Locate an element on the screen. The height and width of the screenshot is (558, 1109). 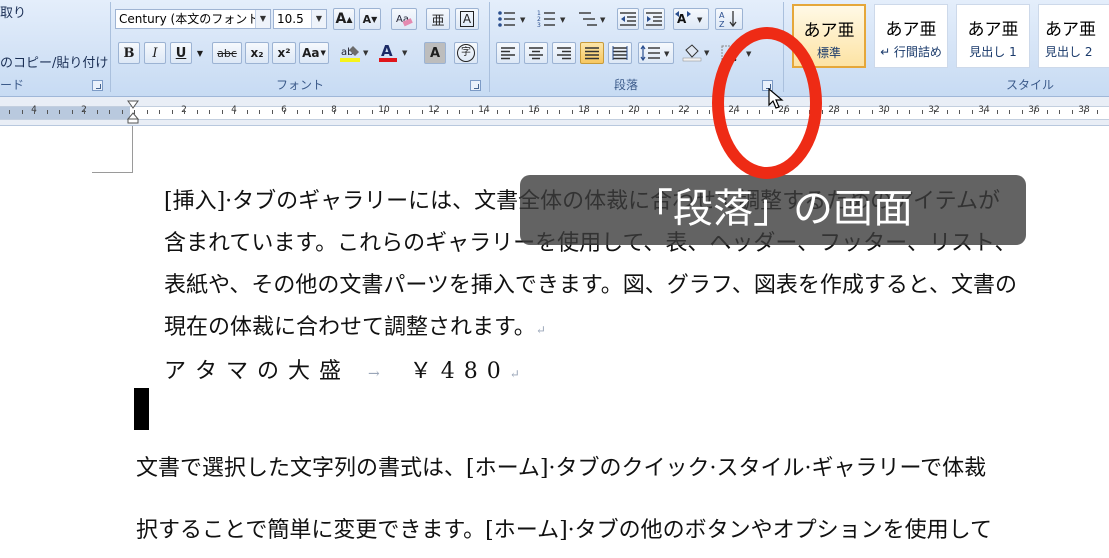
shrink-font-button: A ▼ is located at coordinates (370, 19).